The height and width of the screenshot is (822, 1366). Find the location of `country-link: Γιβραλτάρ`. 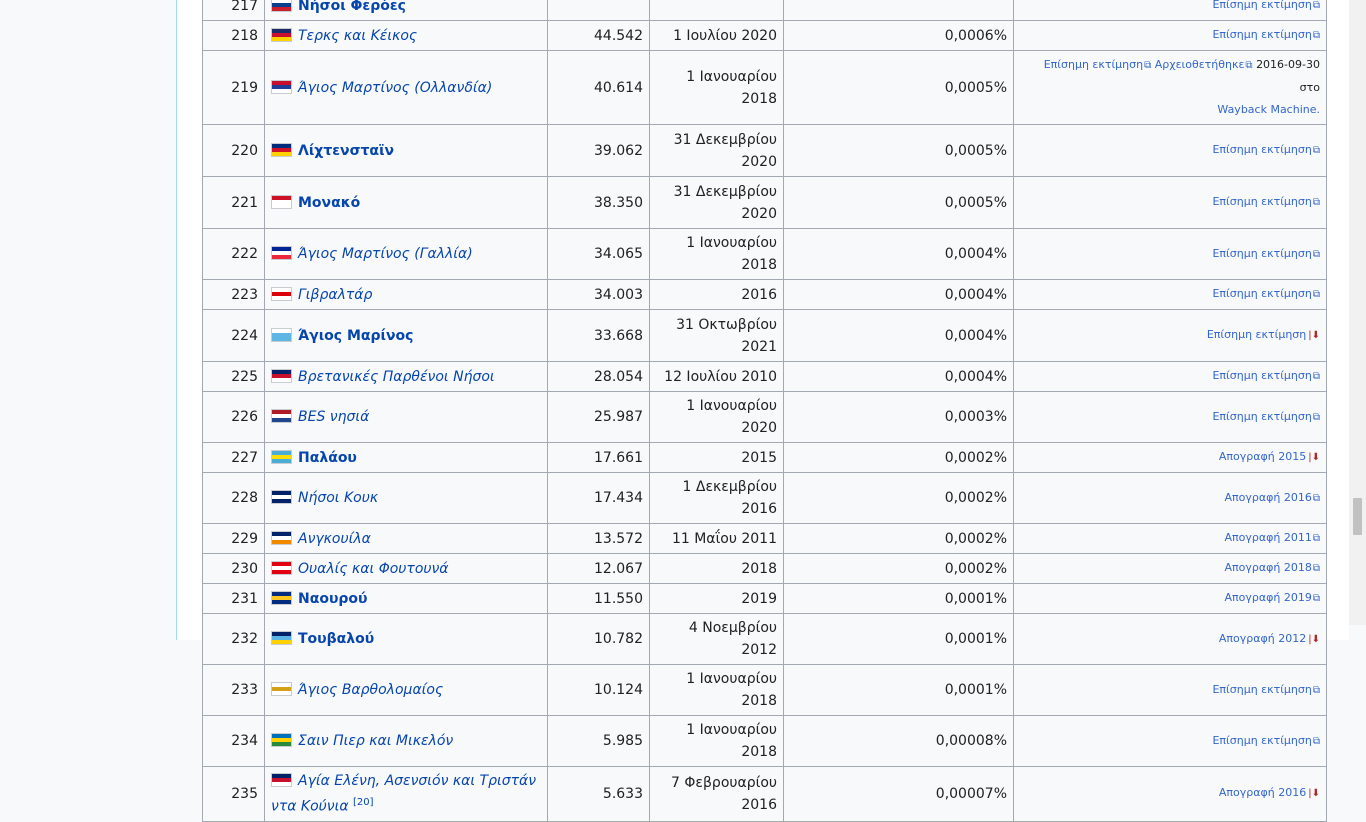

country-link: Γιβραλτάρ is located at coordinates (335, 295).